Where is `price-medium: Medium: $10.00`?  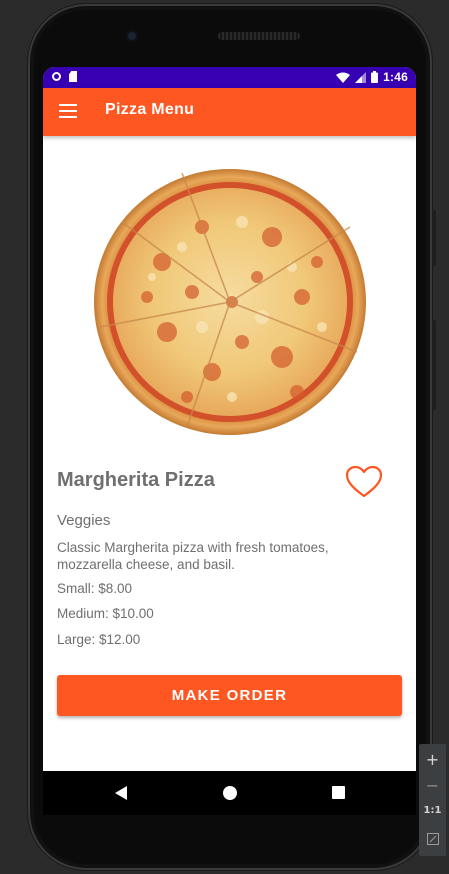
price-medium: Medium: $10.00 is located at coordinates (105, 613).